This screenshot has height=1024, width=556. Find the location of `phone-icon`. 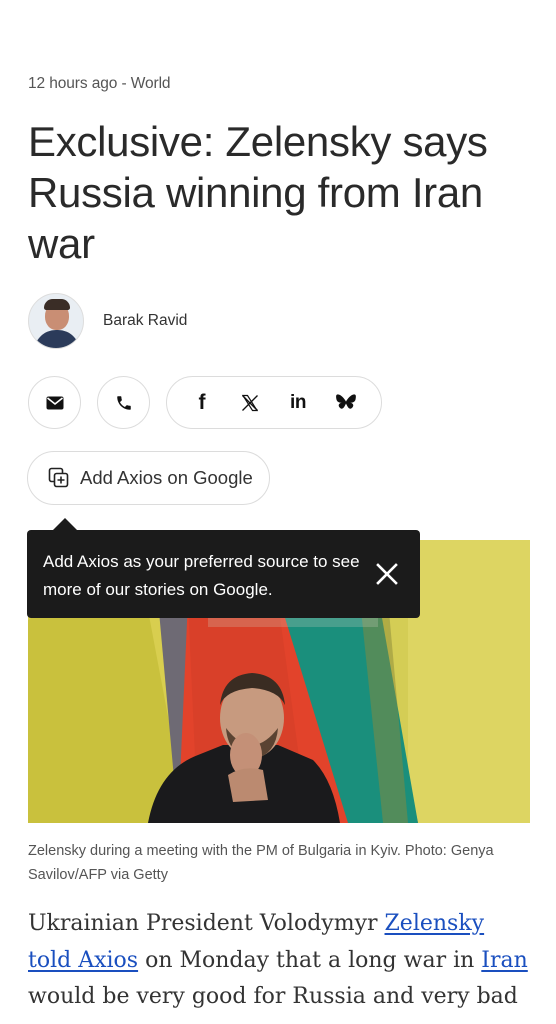

phone-icon is located at coordinates (123, 402).